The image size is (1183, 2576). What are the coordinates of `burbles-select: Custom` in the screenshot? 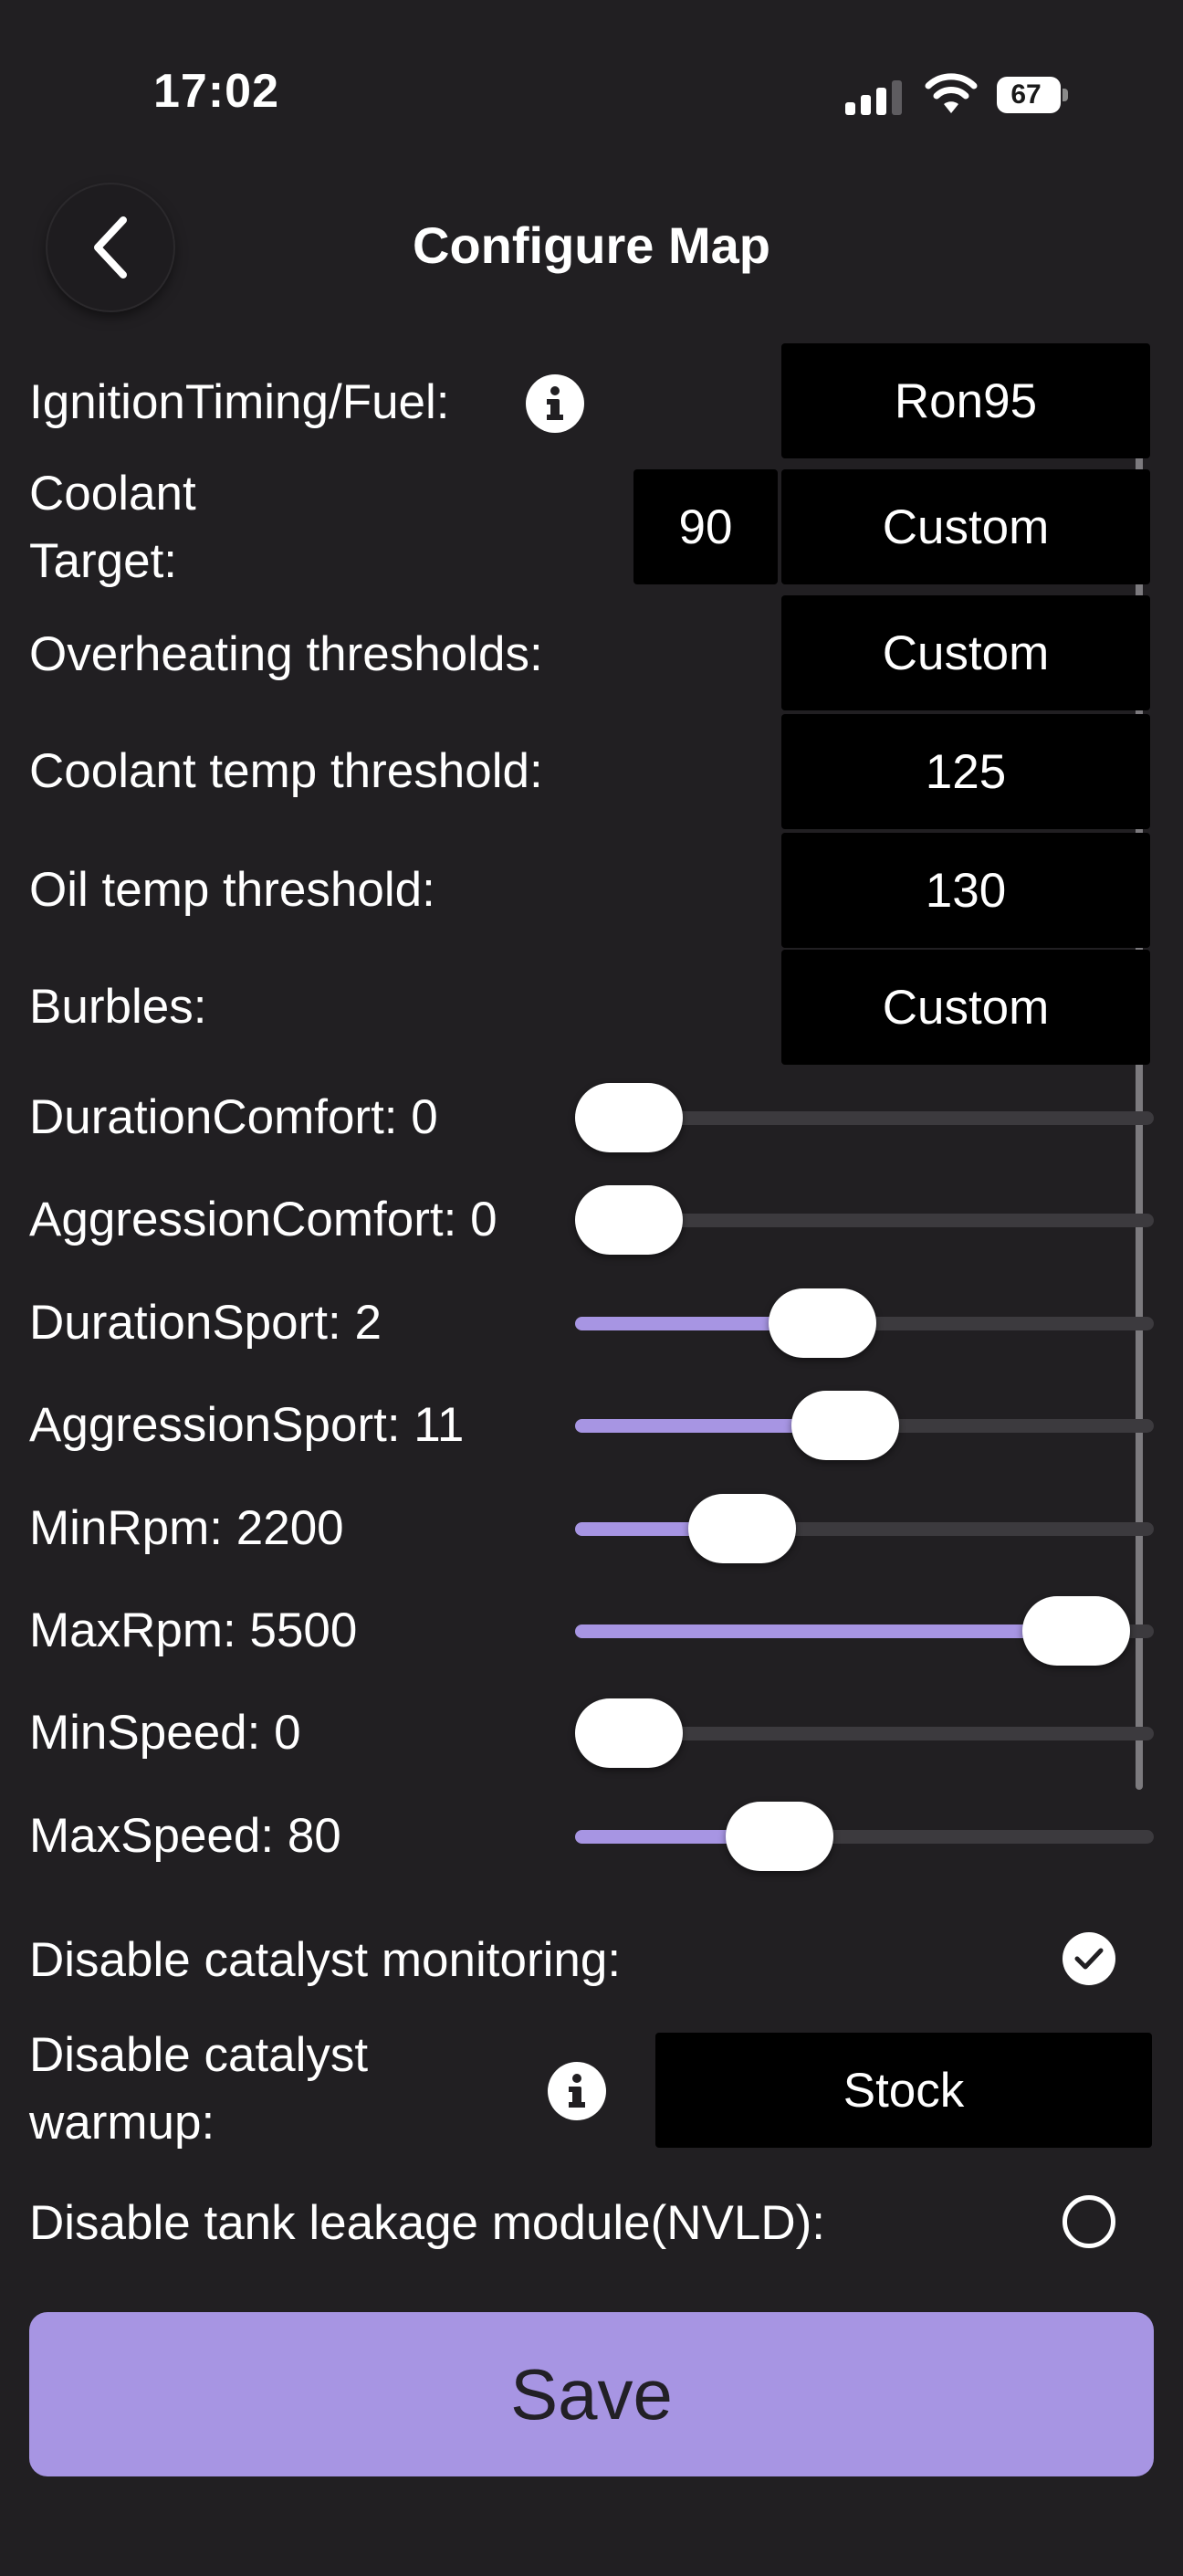 It's located at (965, 1007).